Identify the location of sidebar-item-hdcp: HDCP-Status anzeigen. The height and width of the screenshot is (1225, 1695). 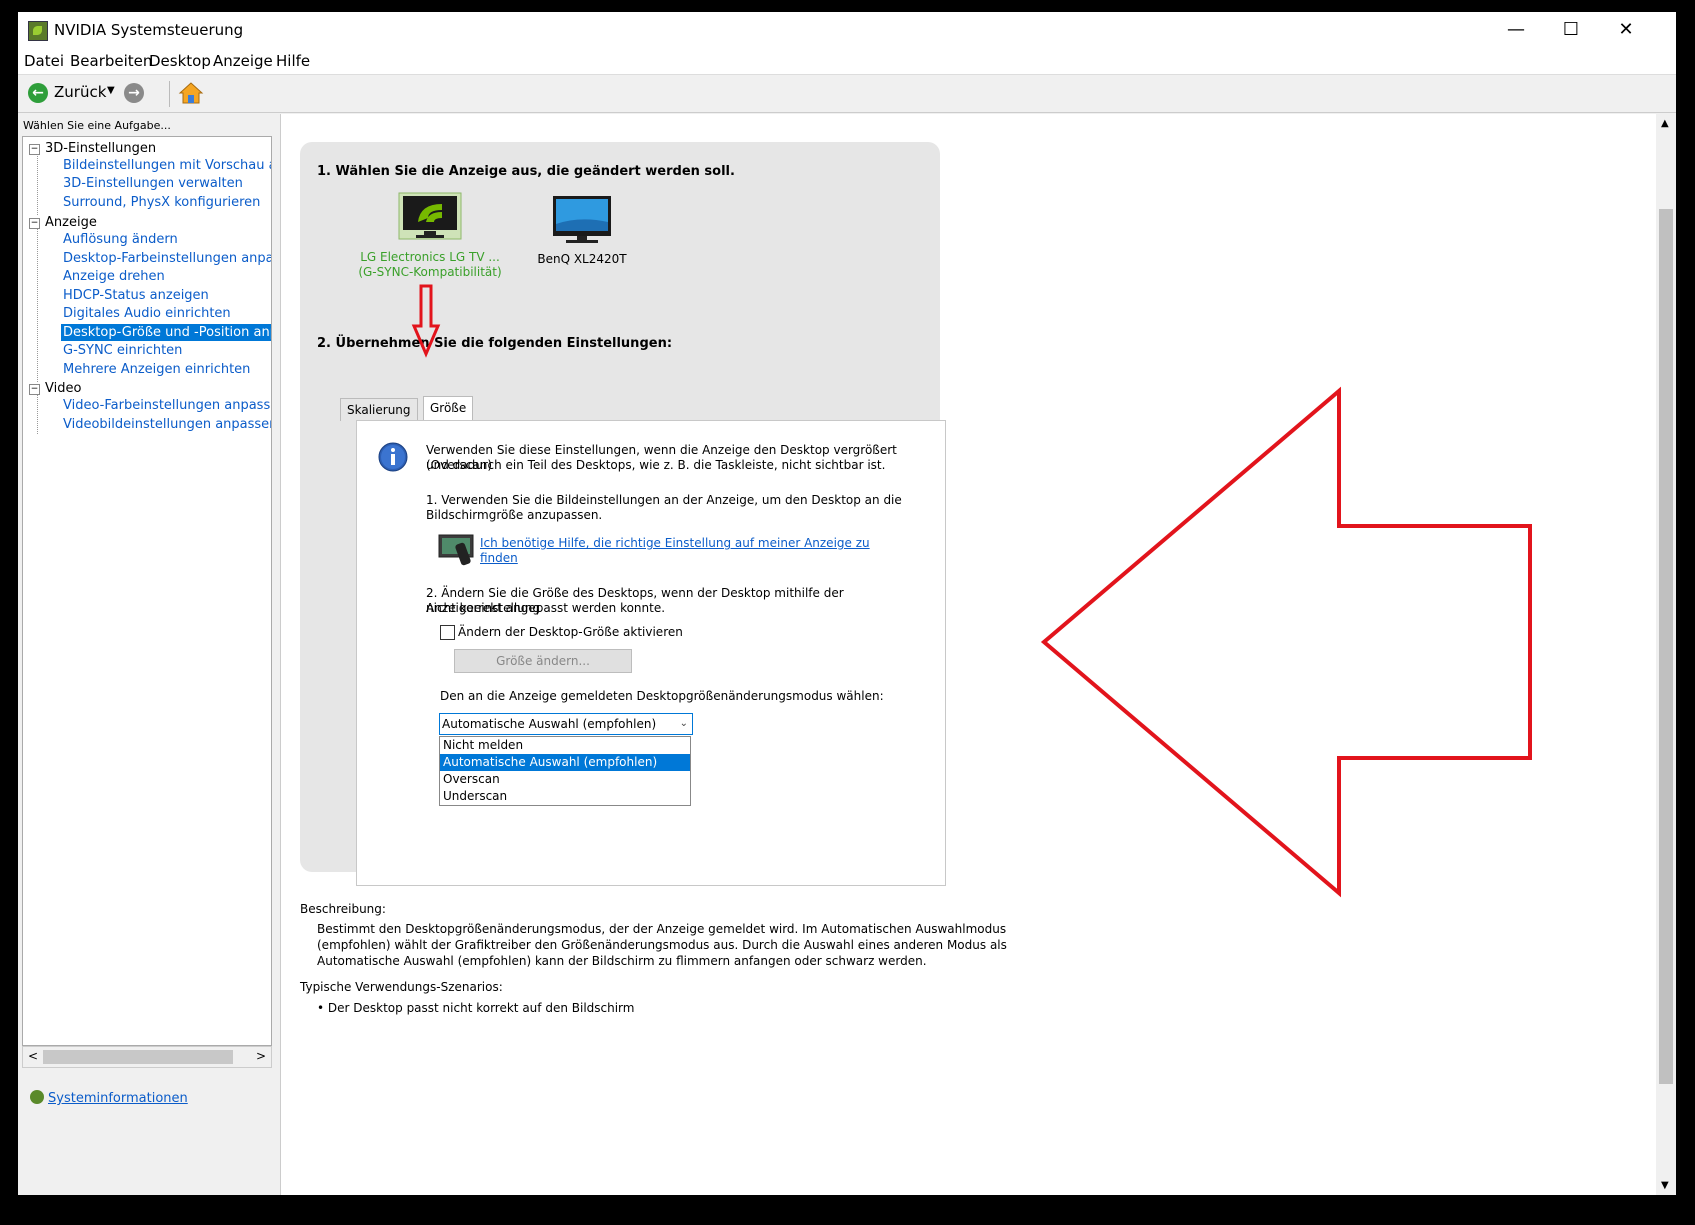
(136, 295).